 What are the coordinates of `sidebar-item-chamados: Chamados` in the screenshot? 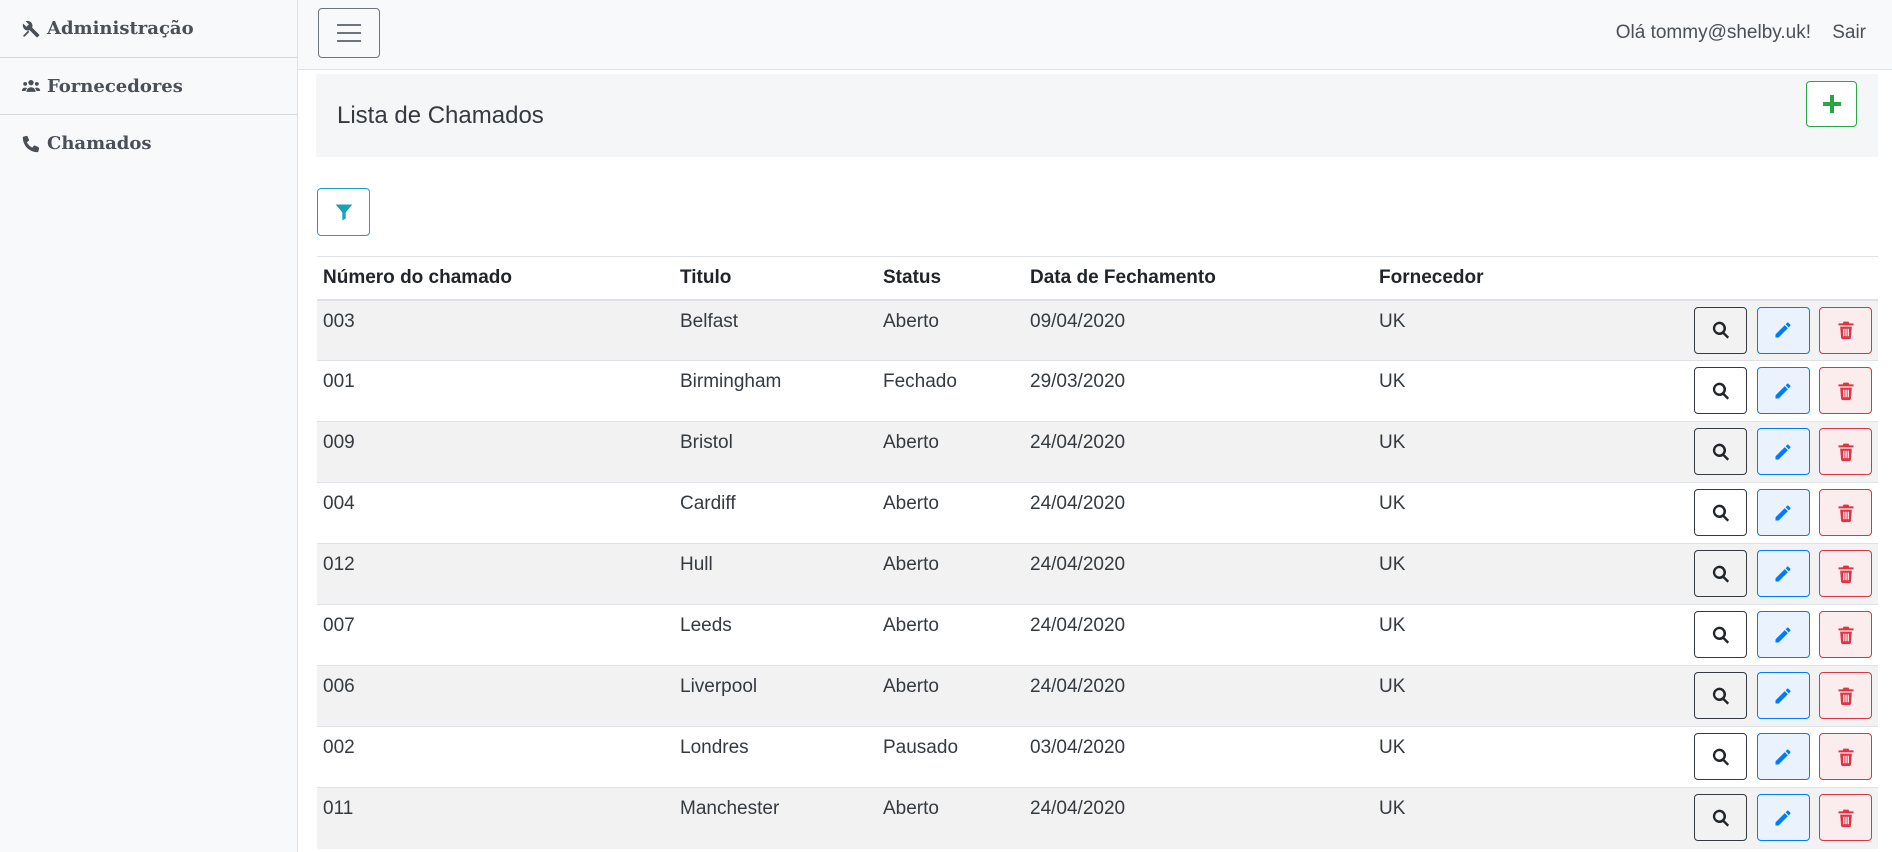 It's located at (148, 143).